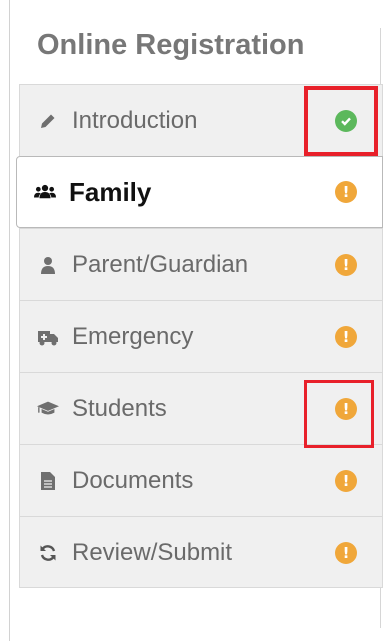  I want to click on nav-item-documents: Documents !, so click(201, 480).